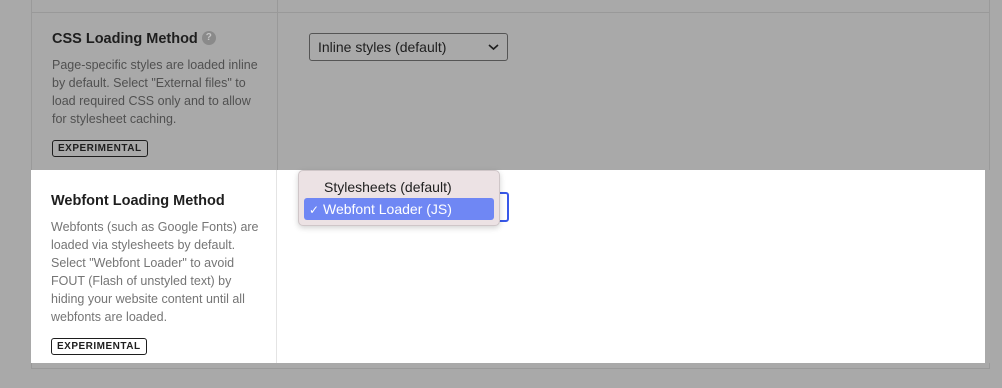  What do you see at coordinates (314, 210) in the screenshot?
I see `checkmark-icon: ✓` at bounding box center [314, 210].